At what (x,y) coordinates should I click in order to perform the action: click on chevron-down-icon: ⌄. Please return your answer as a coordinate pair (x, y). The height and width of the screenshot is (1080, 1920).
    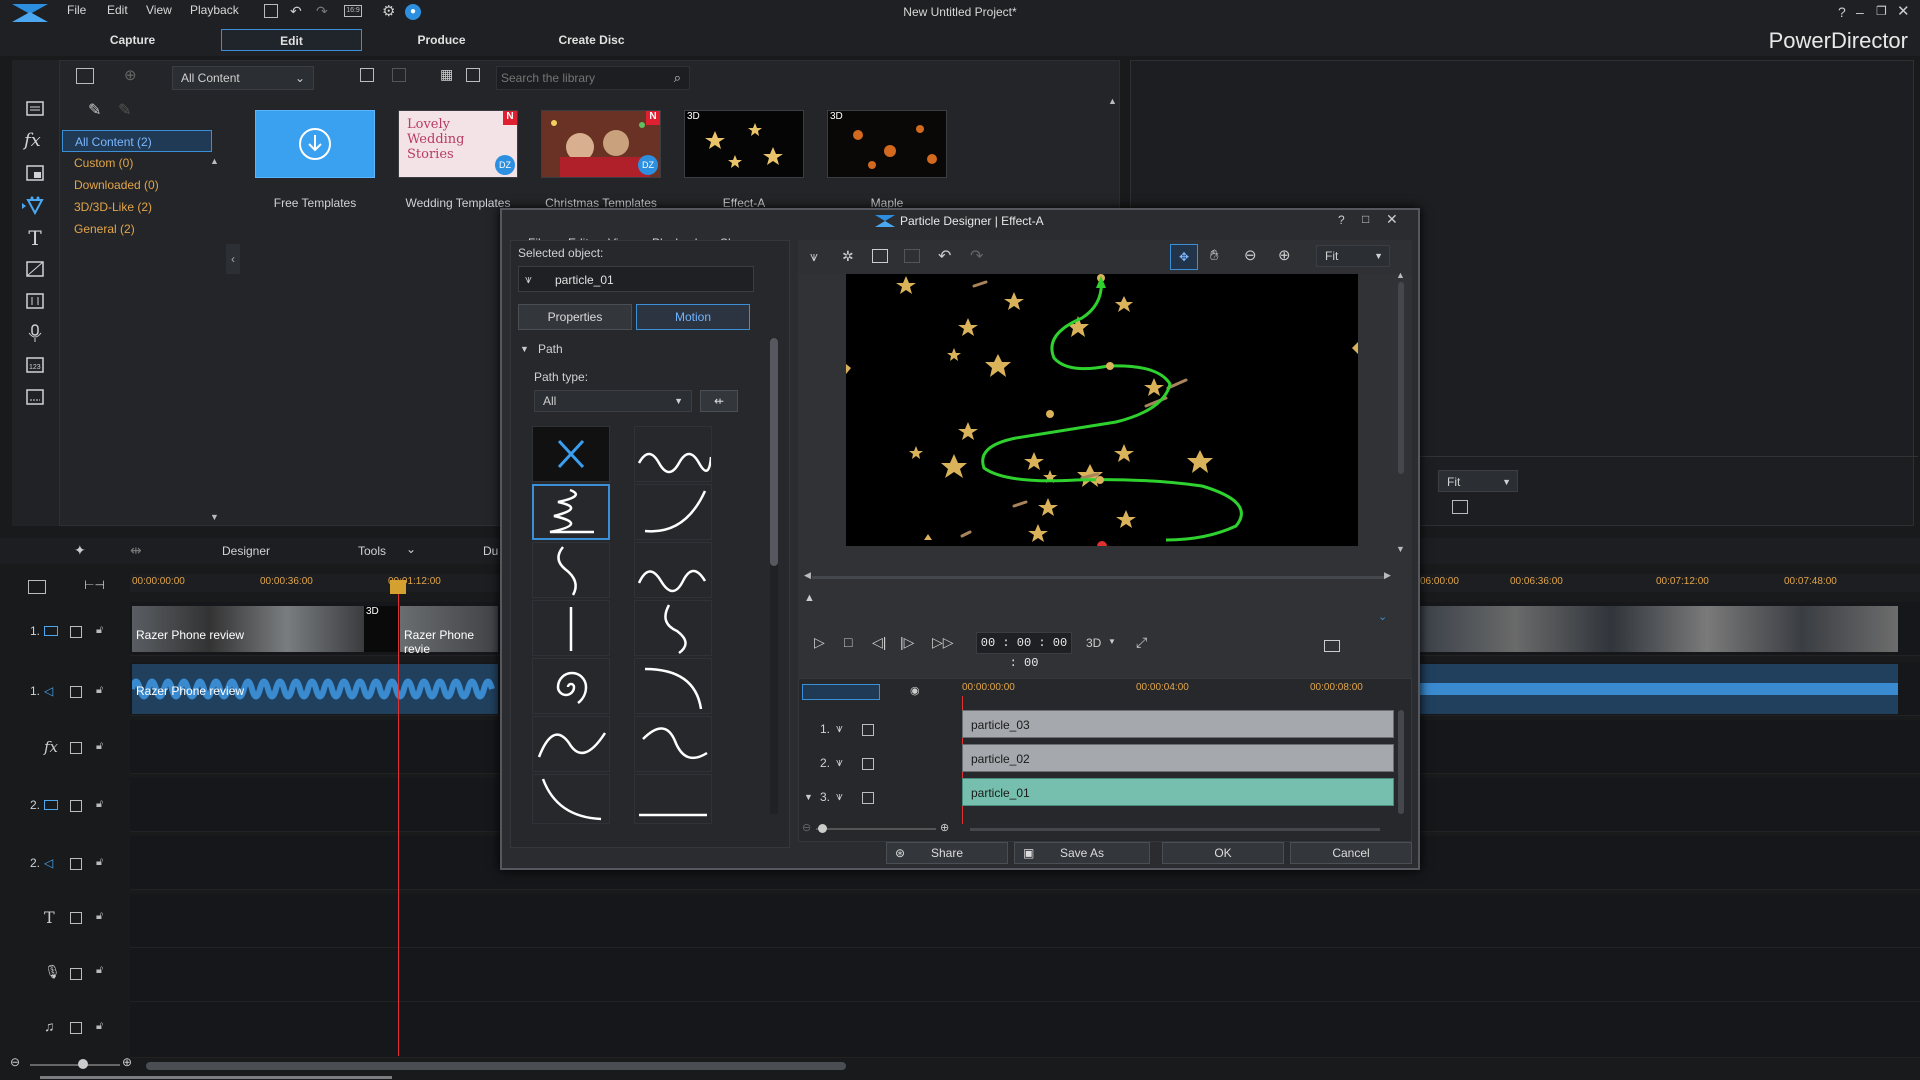
    Looking at the image, I should click on (411, 549).